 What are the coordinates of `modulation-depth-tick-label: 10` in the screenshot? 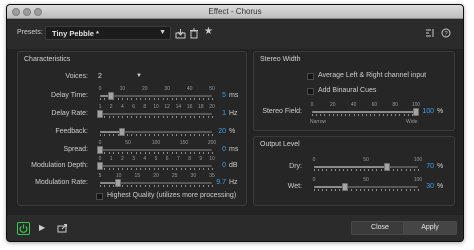 It's located at (212, 159).